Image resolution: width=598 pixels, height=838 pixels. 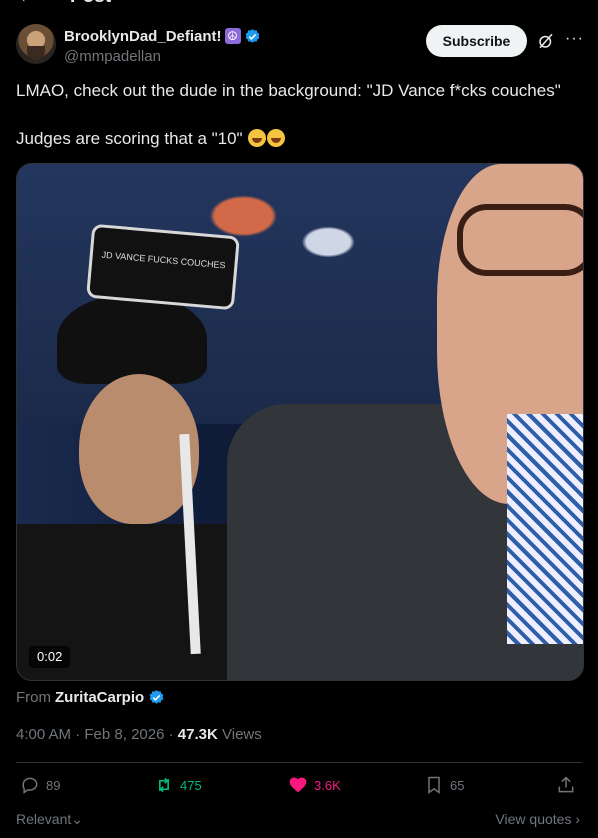 I want to click on share-icon, so click(x=566, y=784).